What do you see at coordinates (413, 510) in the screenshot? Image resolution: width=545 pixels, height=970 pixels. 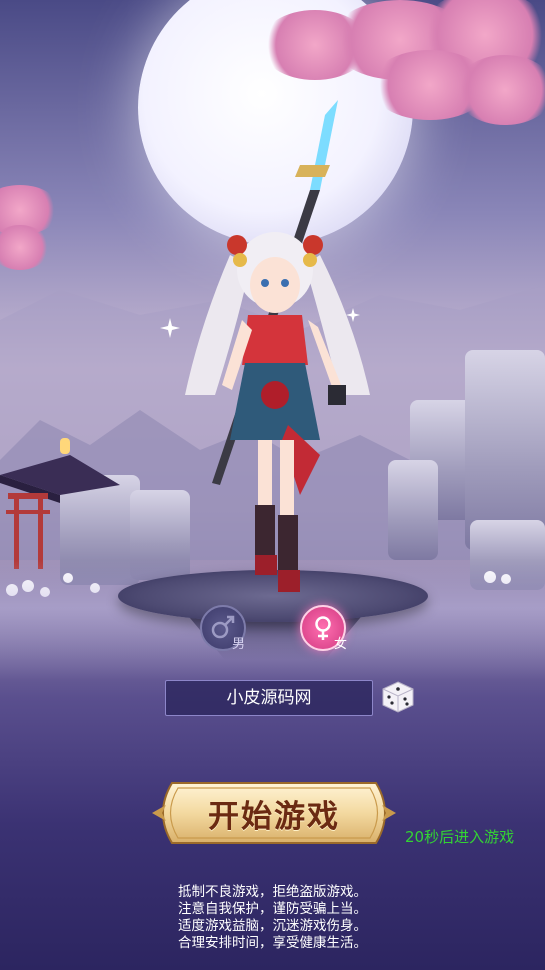 I see `rock-pillar` at bounding box center [413, 510].